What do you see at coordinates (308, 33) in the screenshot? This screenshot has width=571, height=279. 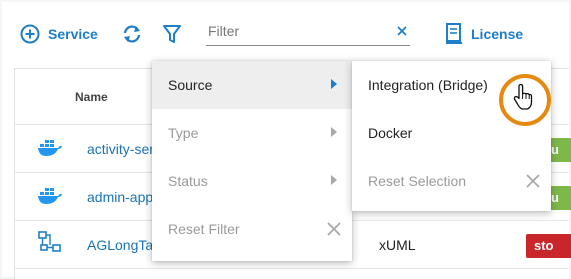 I see `filter-input: Filter` at bounding box center [308, 33].